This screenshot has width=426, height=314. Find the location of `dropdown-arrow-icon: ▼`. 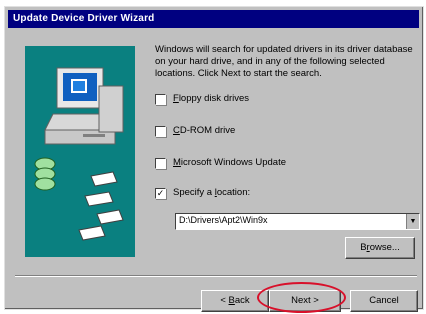

dropdown-arrow-icon: ▼ is located at coordinates (412, 221).